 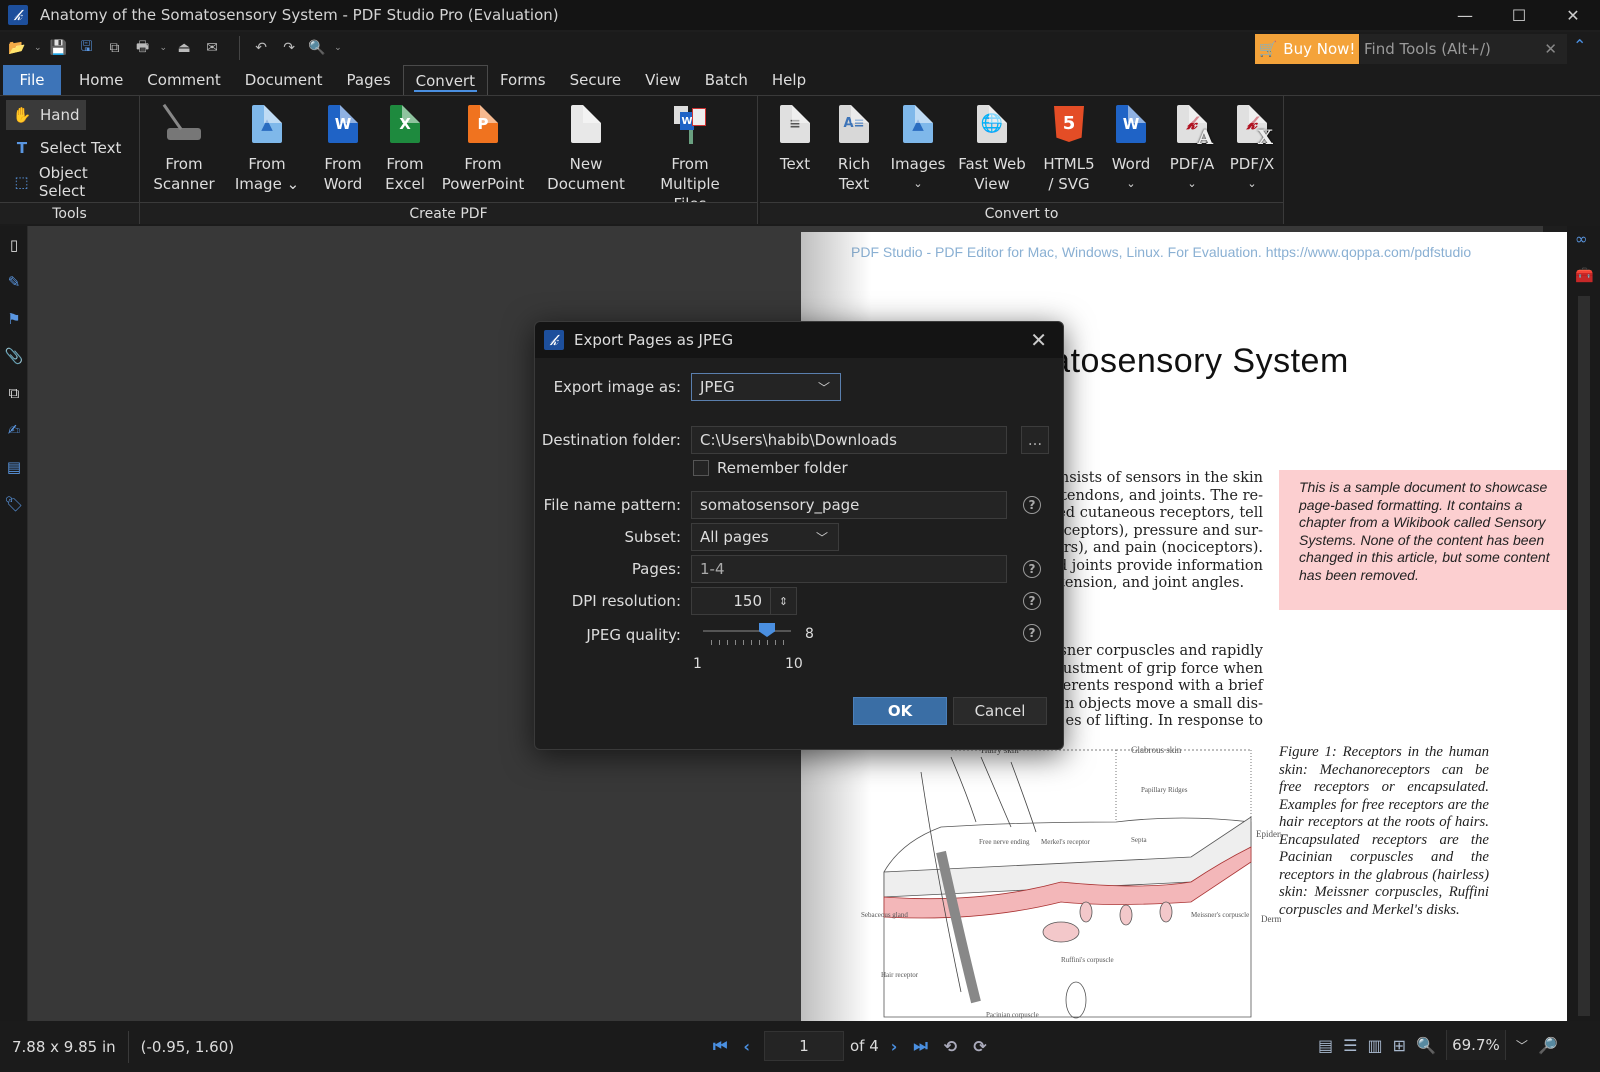 What do you see at coordinates (795, 138) in the screenshot?
I see `convert-text-button: ≡ Text` at bounding box center [795, 138].